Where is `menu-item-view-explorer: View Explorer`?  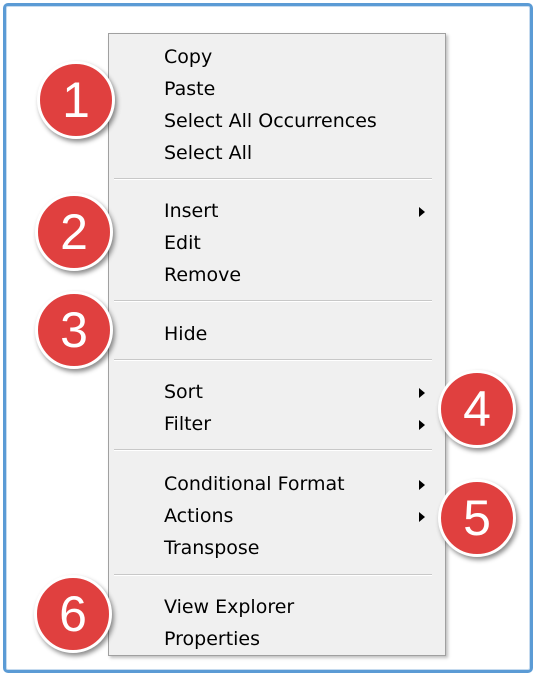
menu-item-view-explorer: View Explorer is located at coordinates (277, 607).